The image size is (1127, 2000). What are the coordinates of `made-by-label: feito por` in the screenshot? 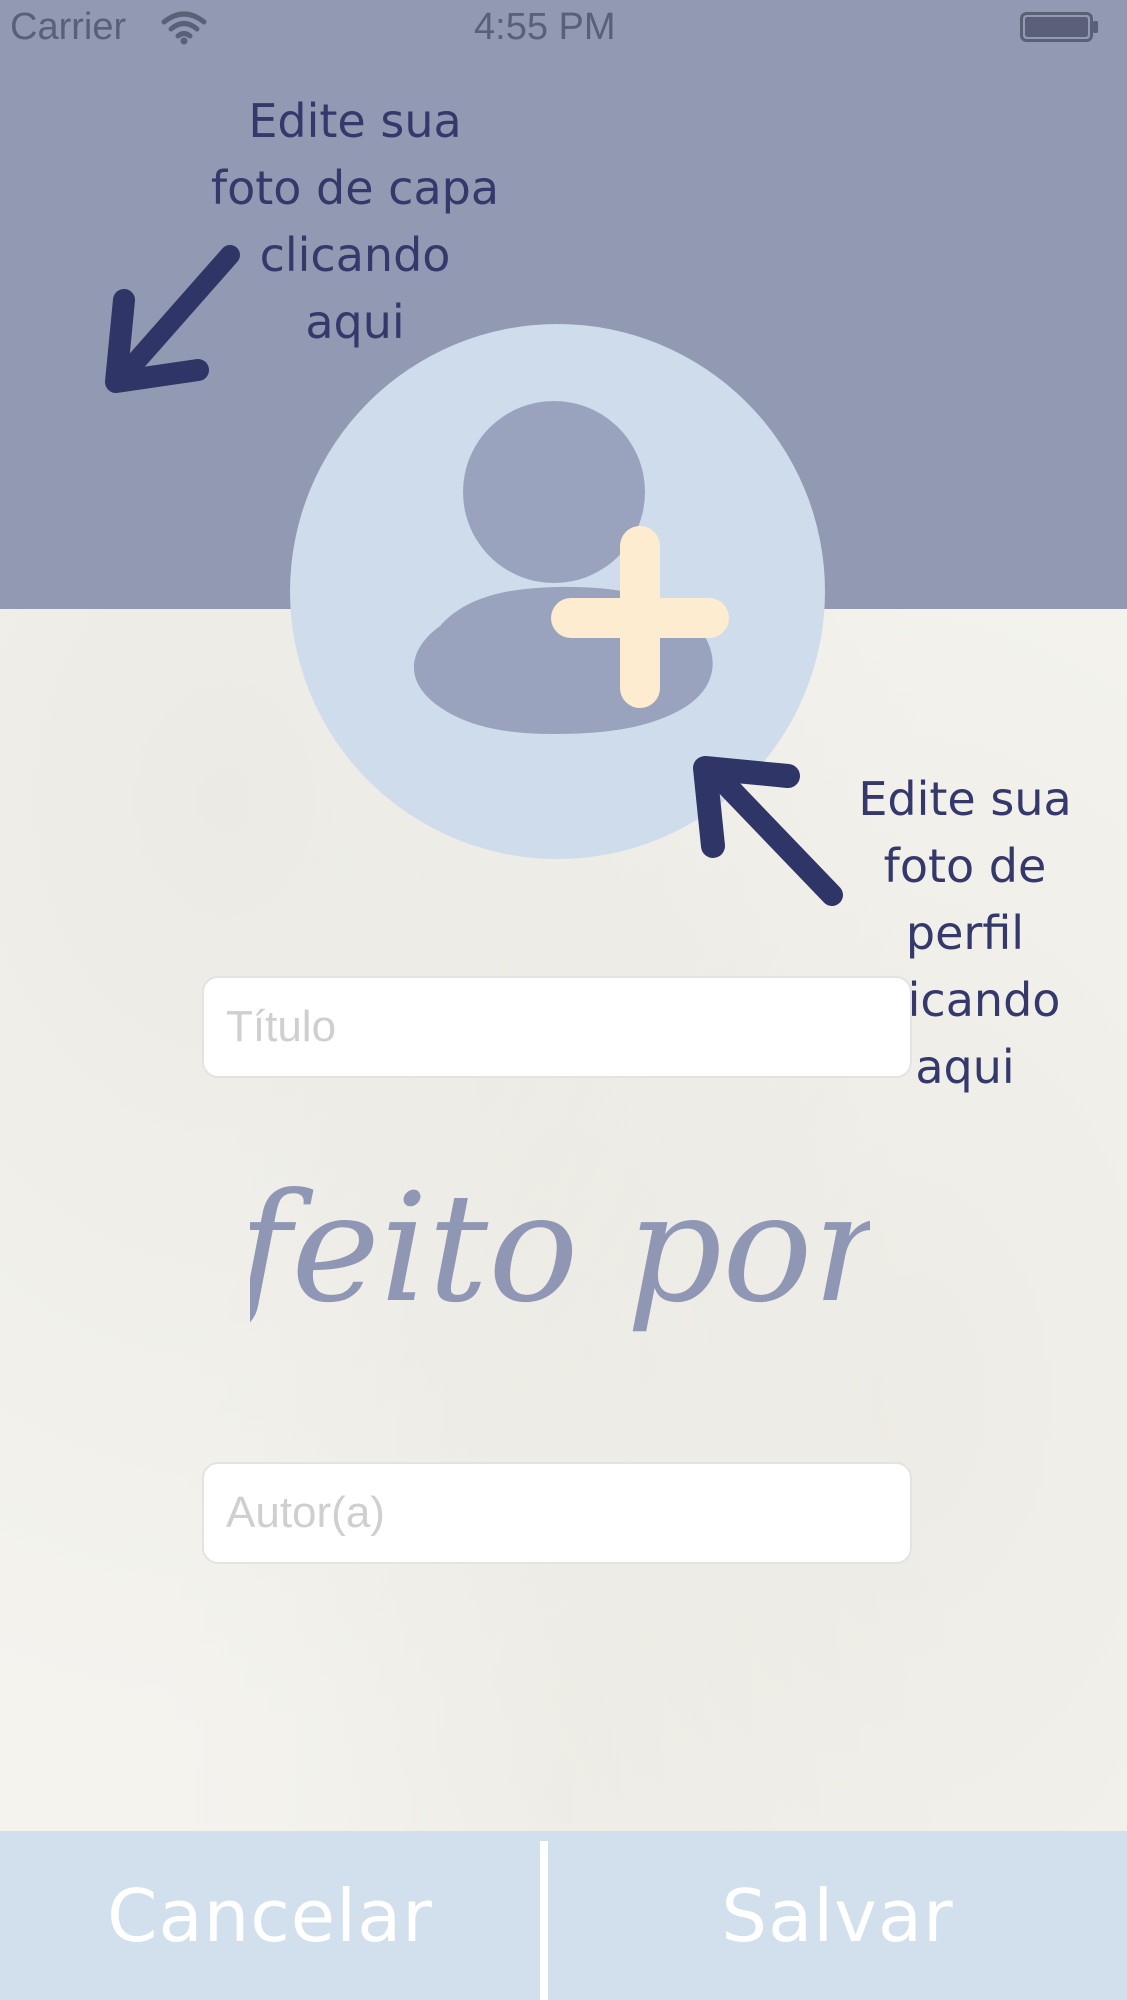 It's located at (560, 1249).